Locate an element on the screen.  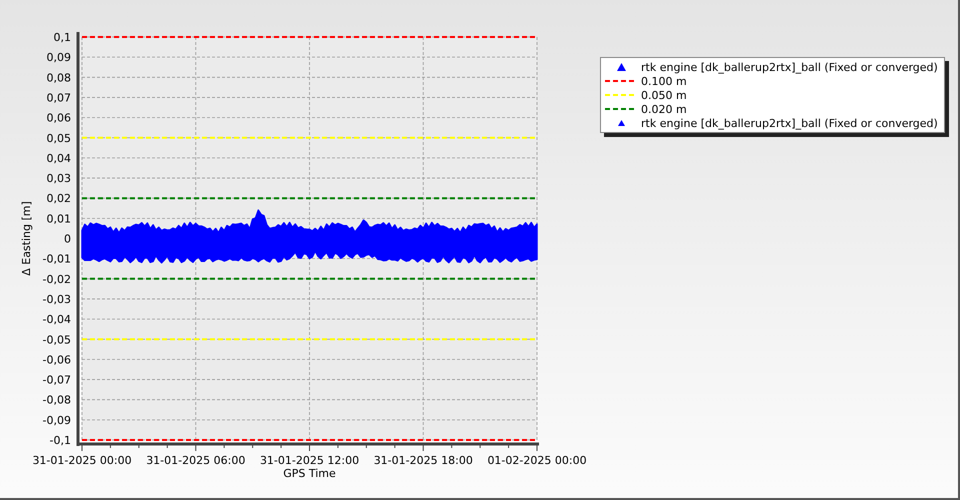
axis-tick-label: -0,03 is located at coordinates (56, 299).